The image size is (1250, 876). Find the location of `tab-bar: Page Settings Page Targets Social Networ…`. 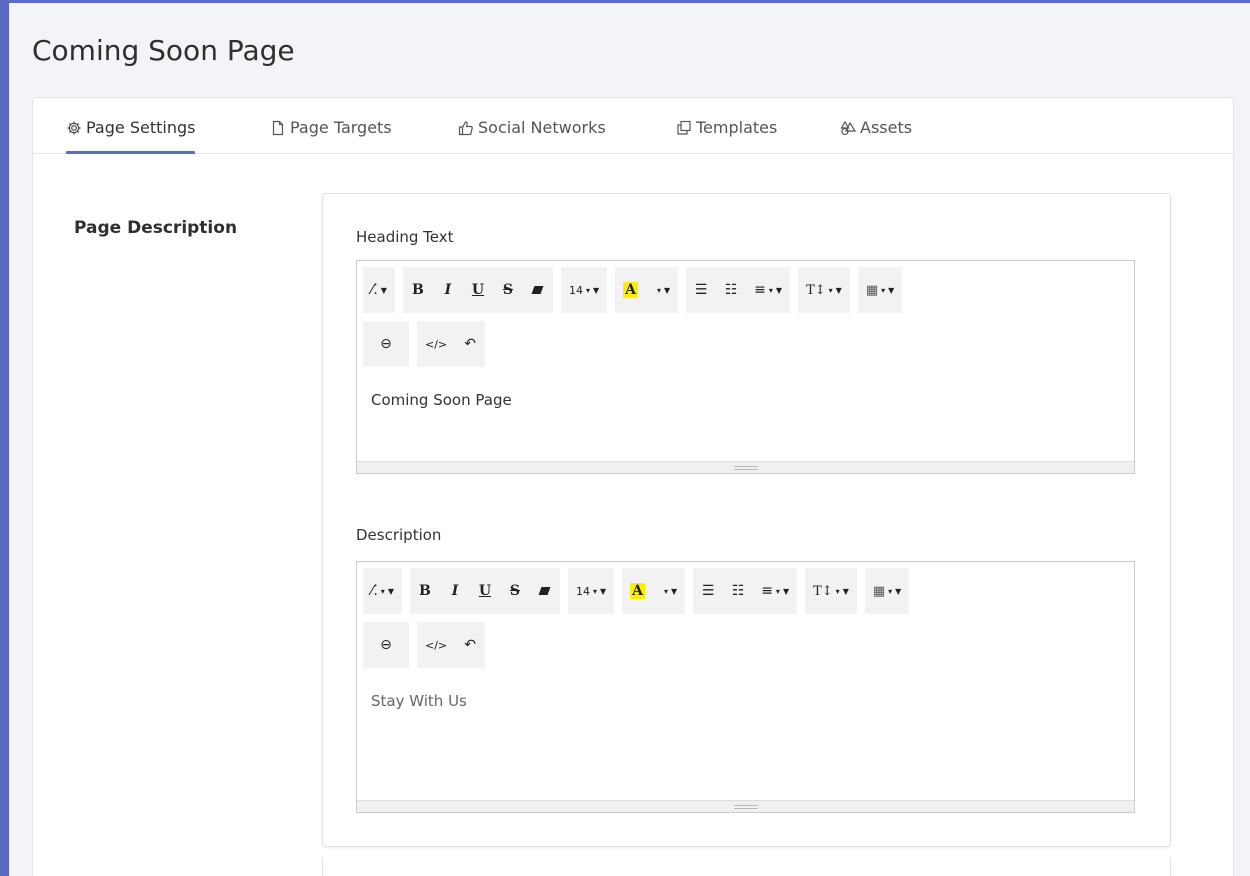

tab-bar: Page Settings Page Targets Social Networ… is located at coordinates (633, 126).